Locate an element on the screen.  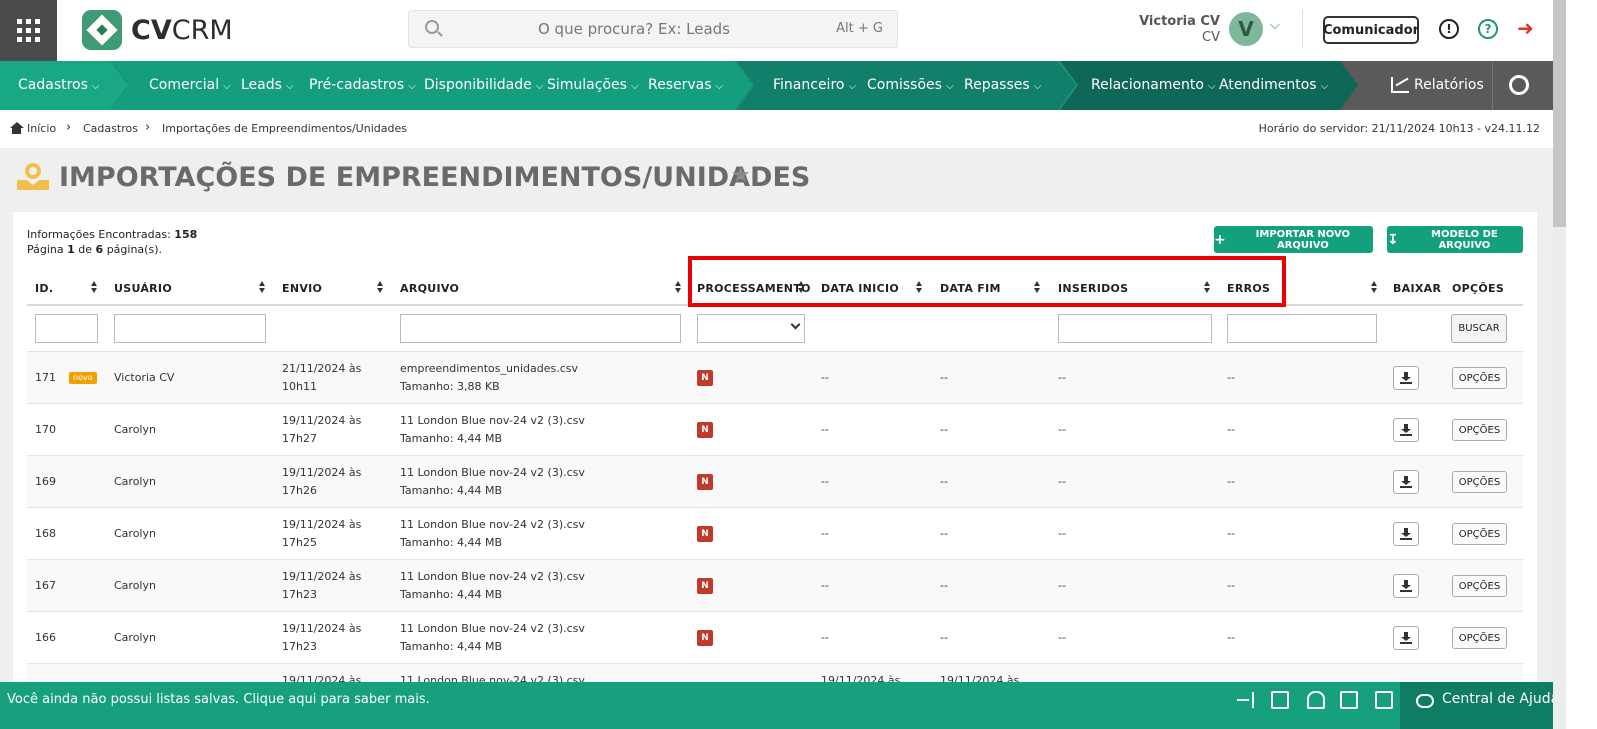
page-edge is located at coordinates (1581, 364).